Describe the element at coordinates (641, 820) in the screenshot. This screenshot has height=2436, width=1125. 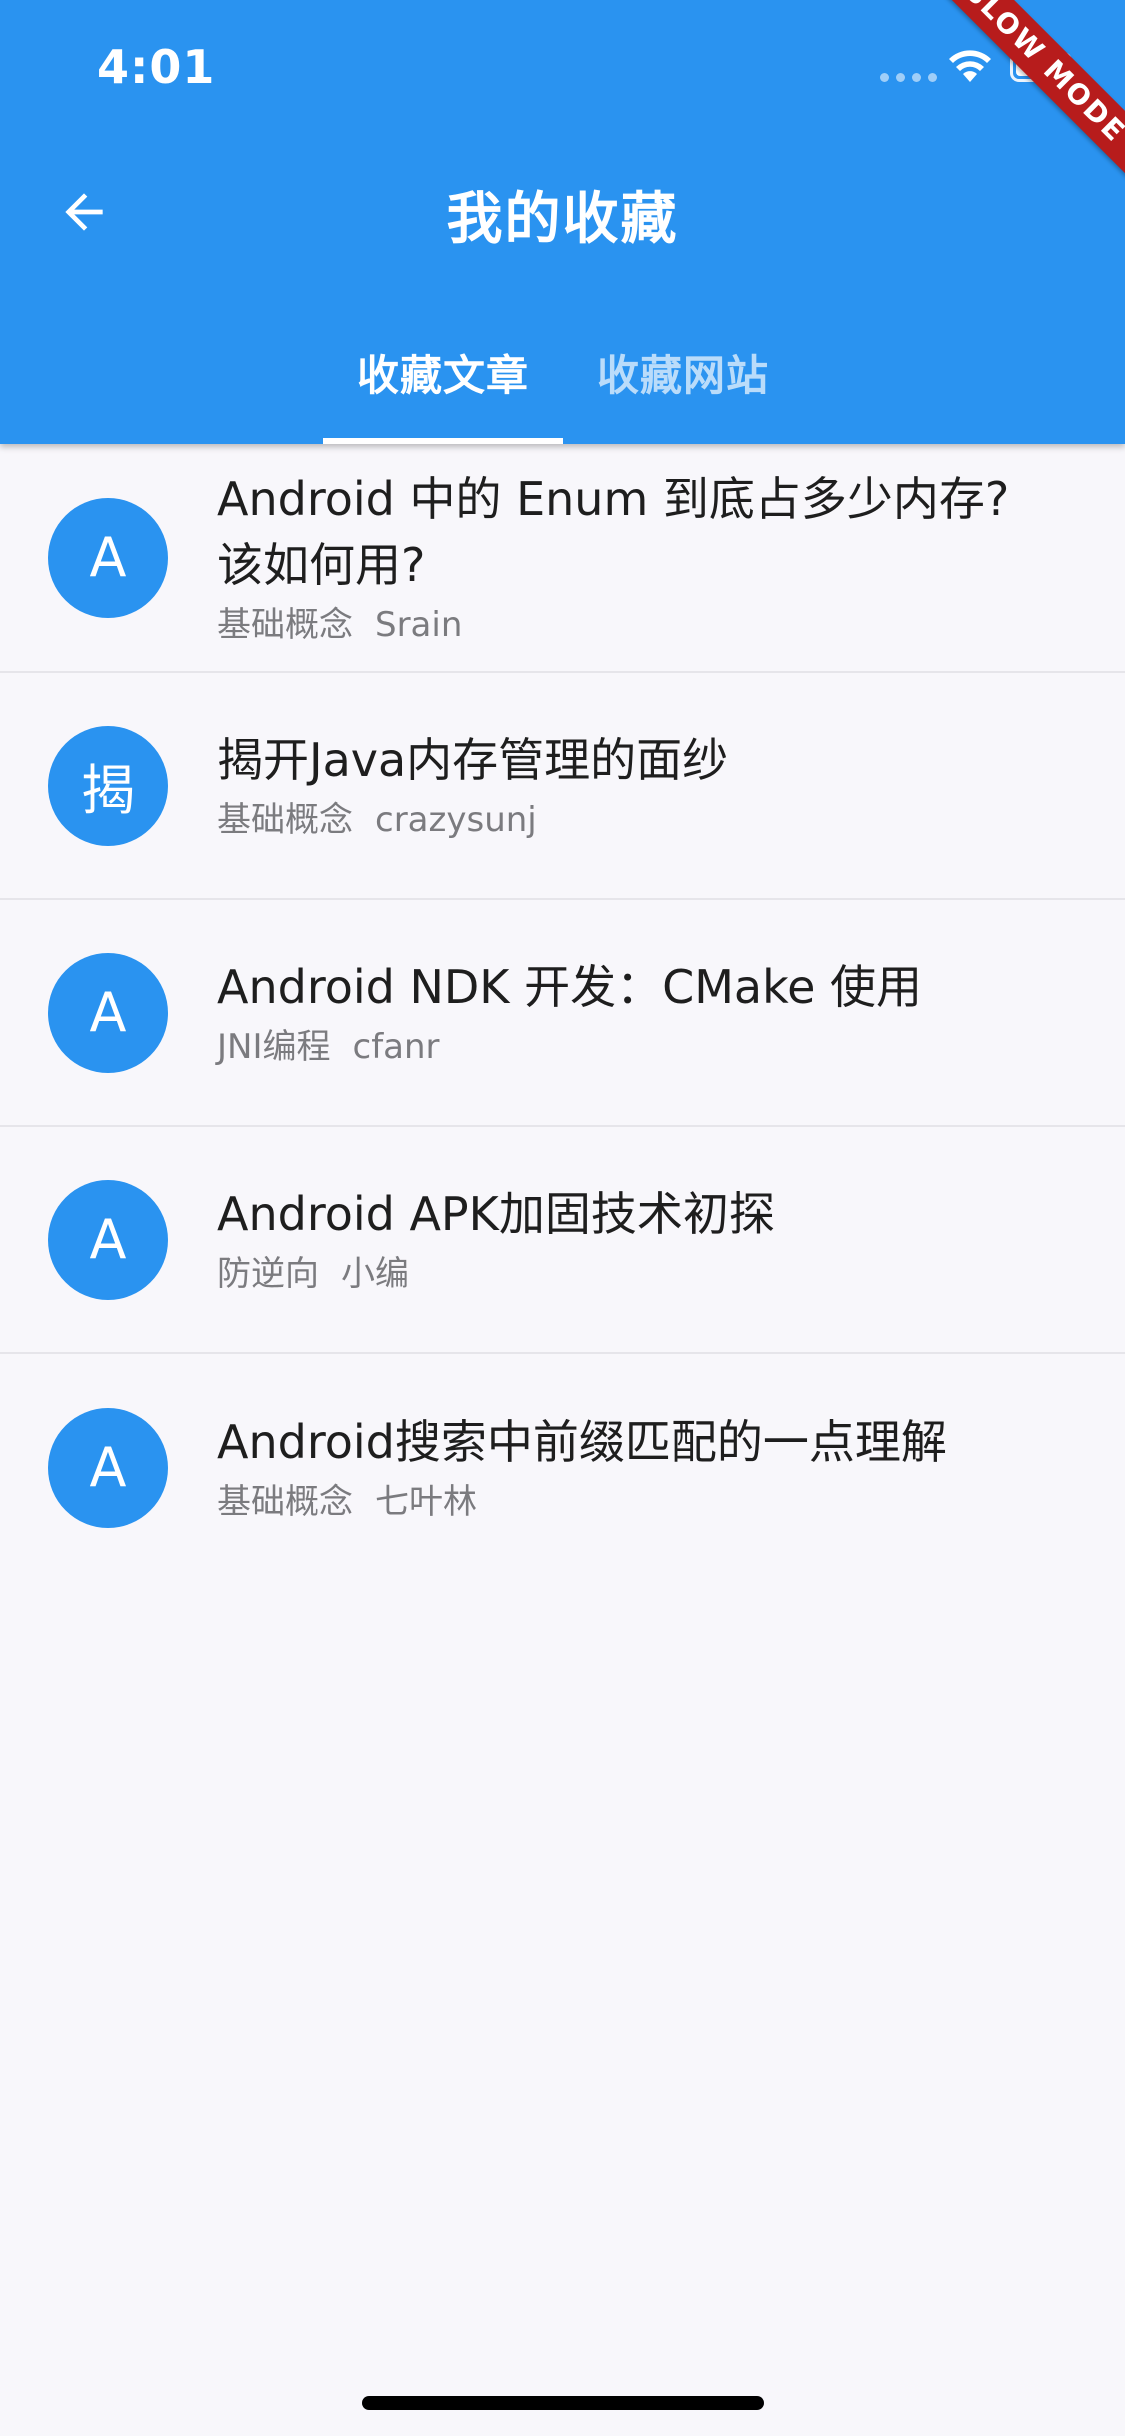
I see `article-meta: 基础概念 crazysunj` at that location.